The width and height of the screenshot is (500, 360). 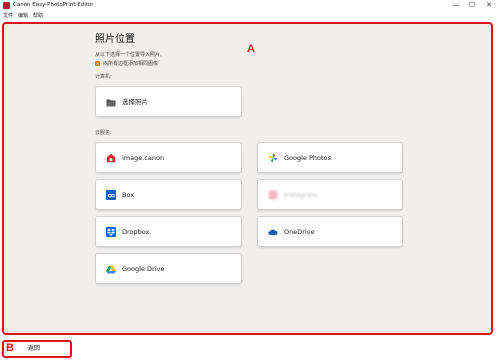 What do you see at coordinates (273, 158) in the screenshot?
I see `google-photos-icon` at bounding box center [273, 158].